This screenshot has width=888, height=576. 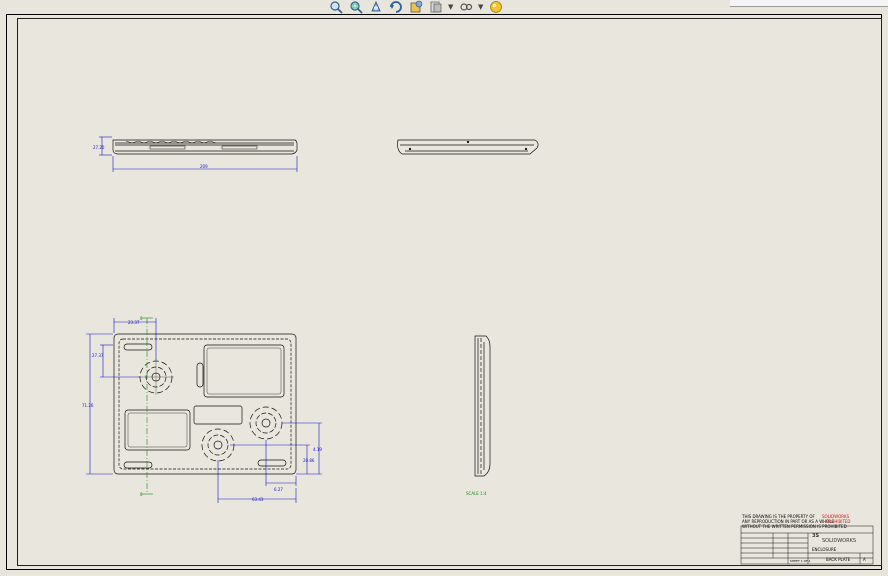 I want to click on top-view-dimensions, so click(x=198, y=154).